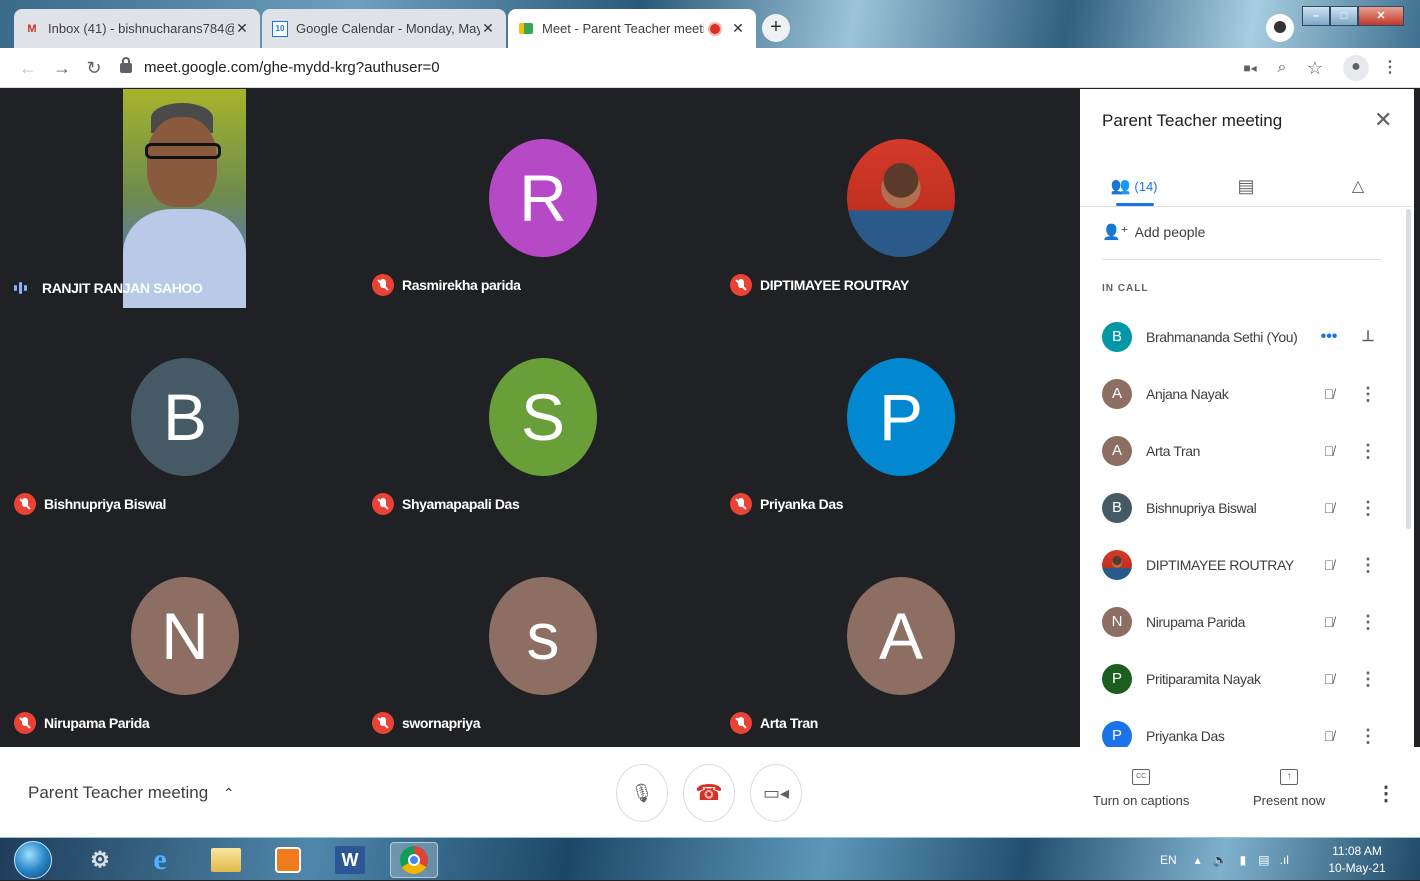  Describe the element at coordinates (292, 67) in the screenshot. I see `url-text: meet.google.com/ghe-mydd-krg?authuser=0` at that location.